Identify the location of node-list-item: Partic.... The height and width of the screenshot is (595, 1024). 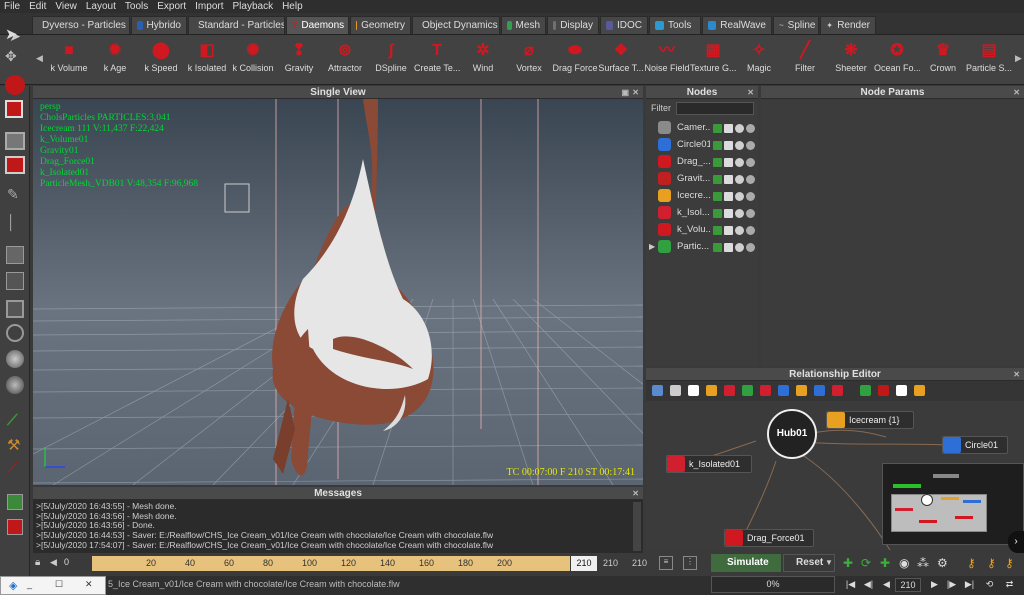
(702, 247).